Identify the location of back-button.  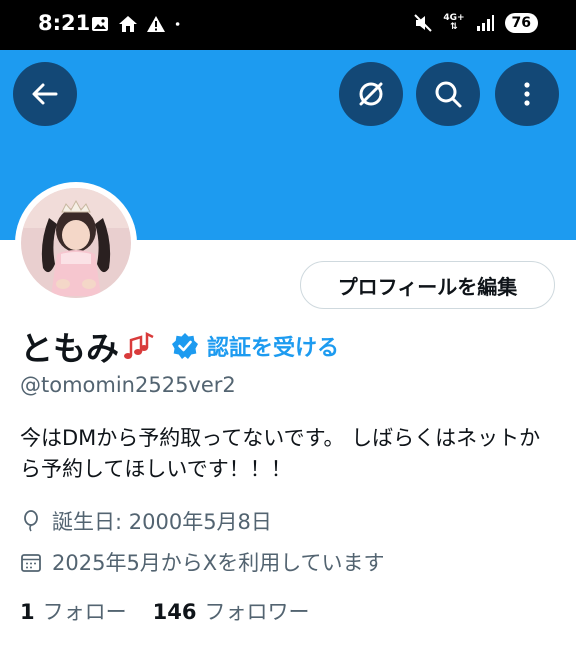
(45, 94).